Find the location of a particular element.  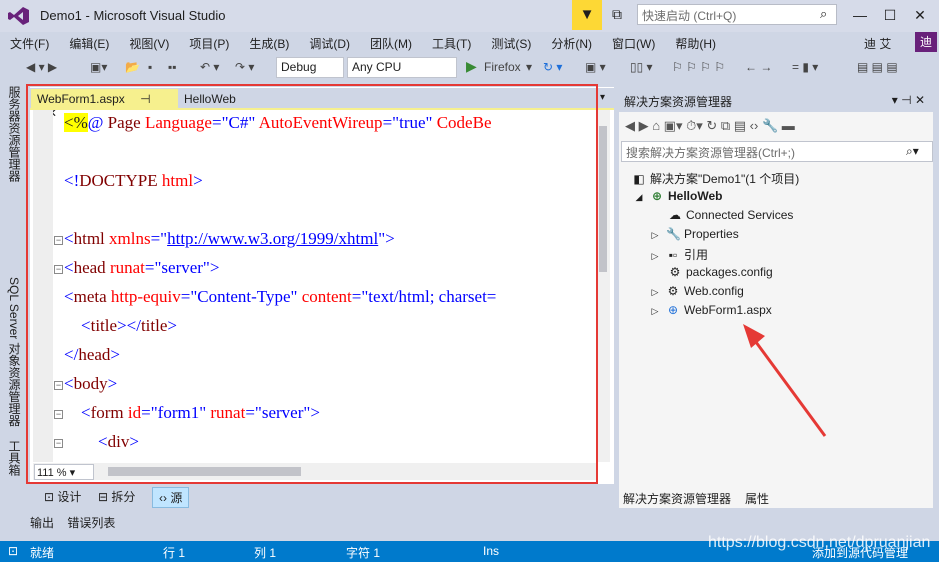

status-mode: Ins is located at coordinates (491, 551).